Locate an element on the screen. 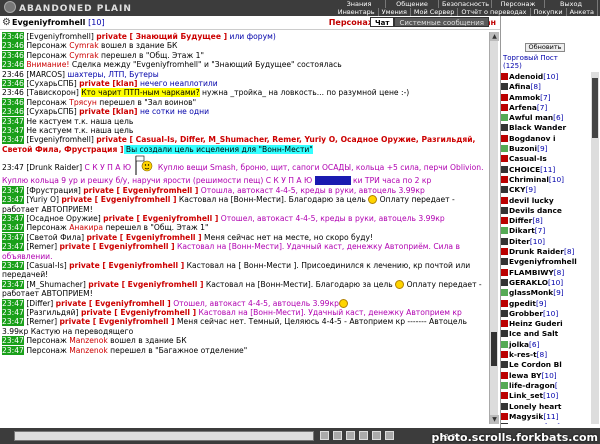 The height and width of the screenshot is (444, 600). user-name: Le Cordon Bl is located at coordinates (535, 364).